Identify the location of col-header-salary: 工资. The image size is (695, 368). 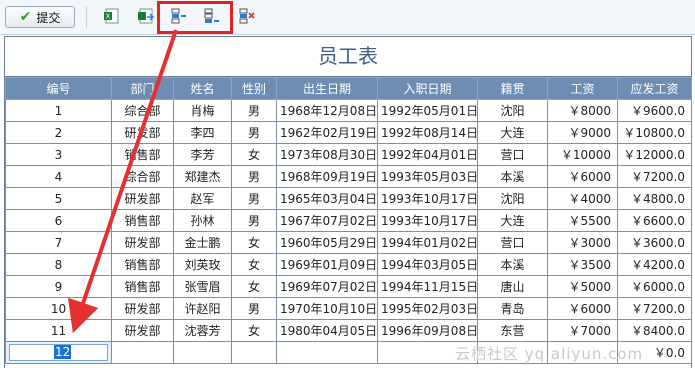
(582, 88).